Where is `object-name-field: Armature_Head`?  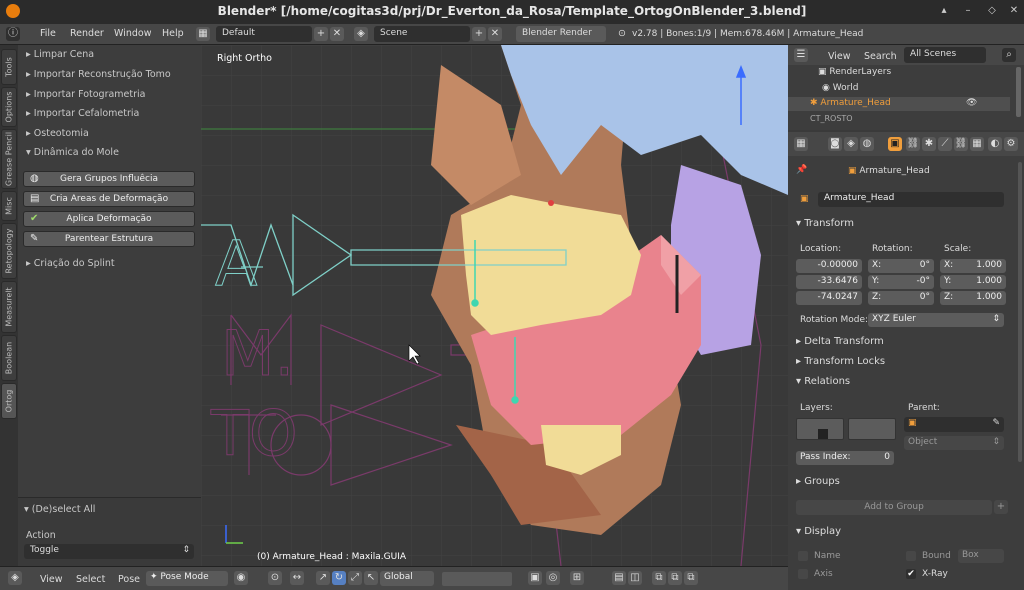
object-name-field: Armature_Head is located at coordinates (911, 199).